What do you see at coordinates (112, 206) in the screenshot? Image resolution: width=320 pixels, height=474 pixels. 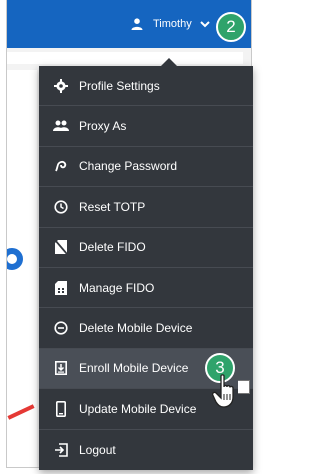 I see `menu-item-label: Reset TOTP` at bounding box center [112, 206].